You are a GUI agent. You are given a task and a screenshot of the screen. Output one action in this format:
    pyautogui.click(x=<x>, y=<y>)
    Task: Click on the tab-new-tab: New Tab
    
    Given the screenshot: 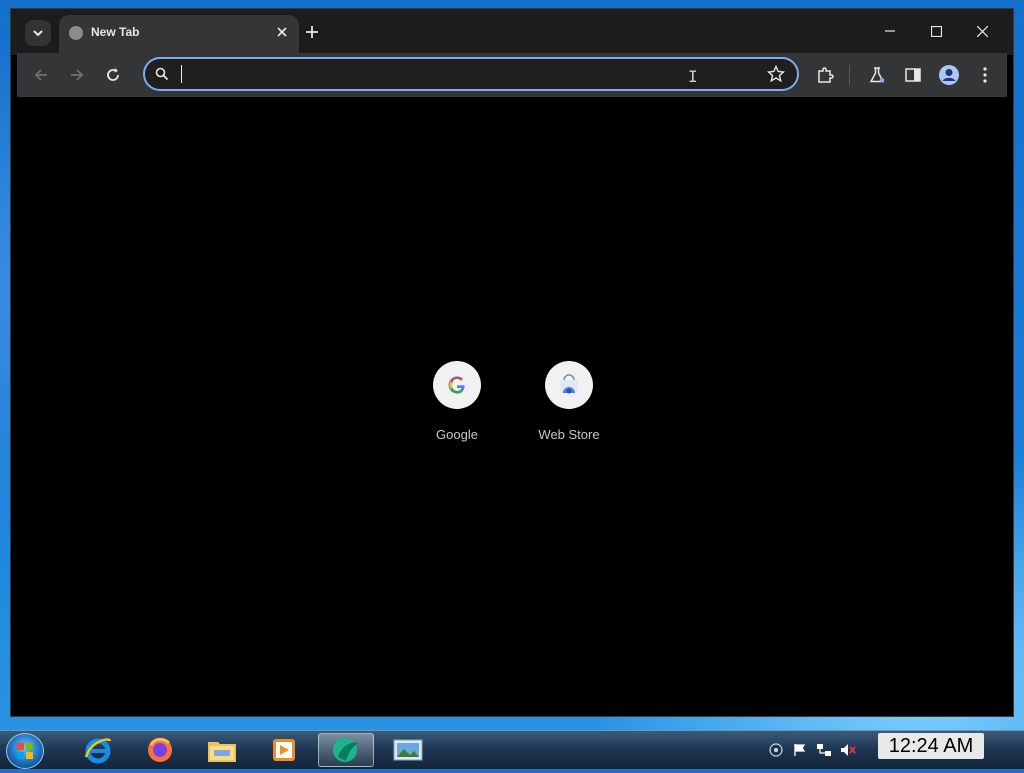 What is the action you would take?
    pyautogui.click(x=179, y=35)
    